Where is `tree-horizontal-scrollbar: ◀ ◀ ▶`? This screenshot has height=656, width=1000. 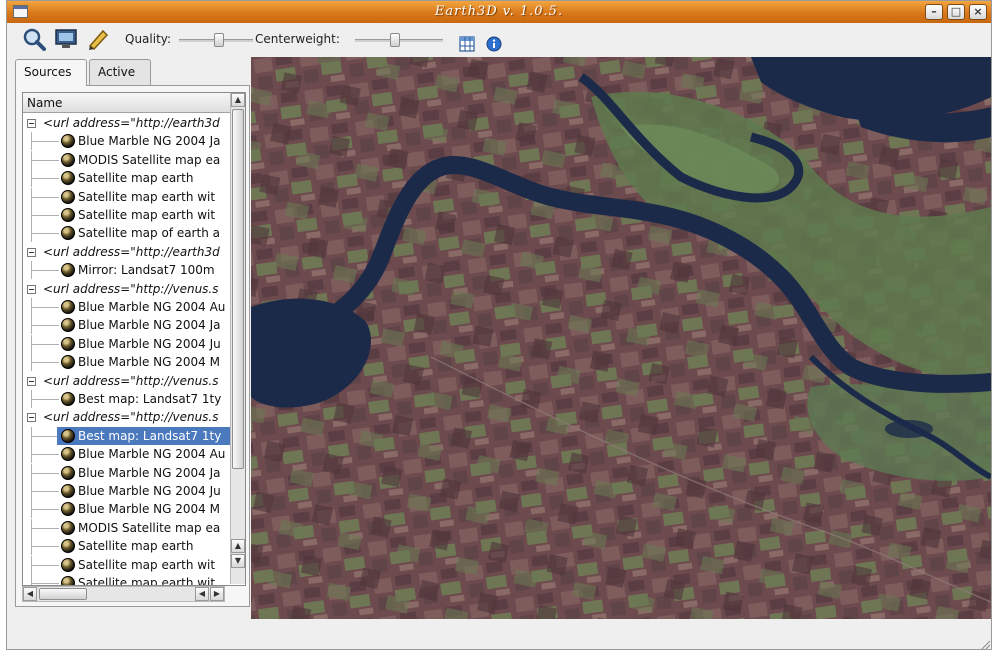
tree-horizontal-scrollbar: ◀ ◀ ▶ is located at coordinates (123, 594).